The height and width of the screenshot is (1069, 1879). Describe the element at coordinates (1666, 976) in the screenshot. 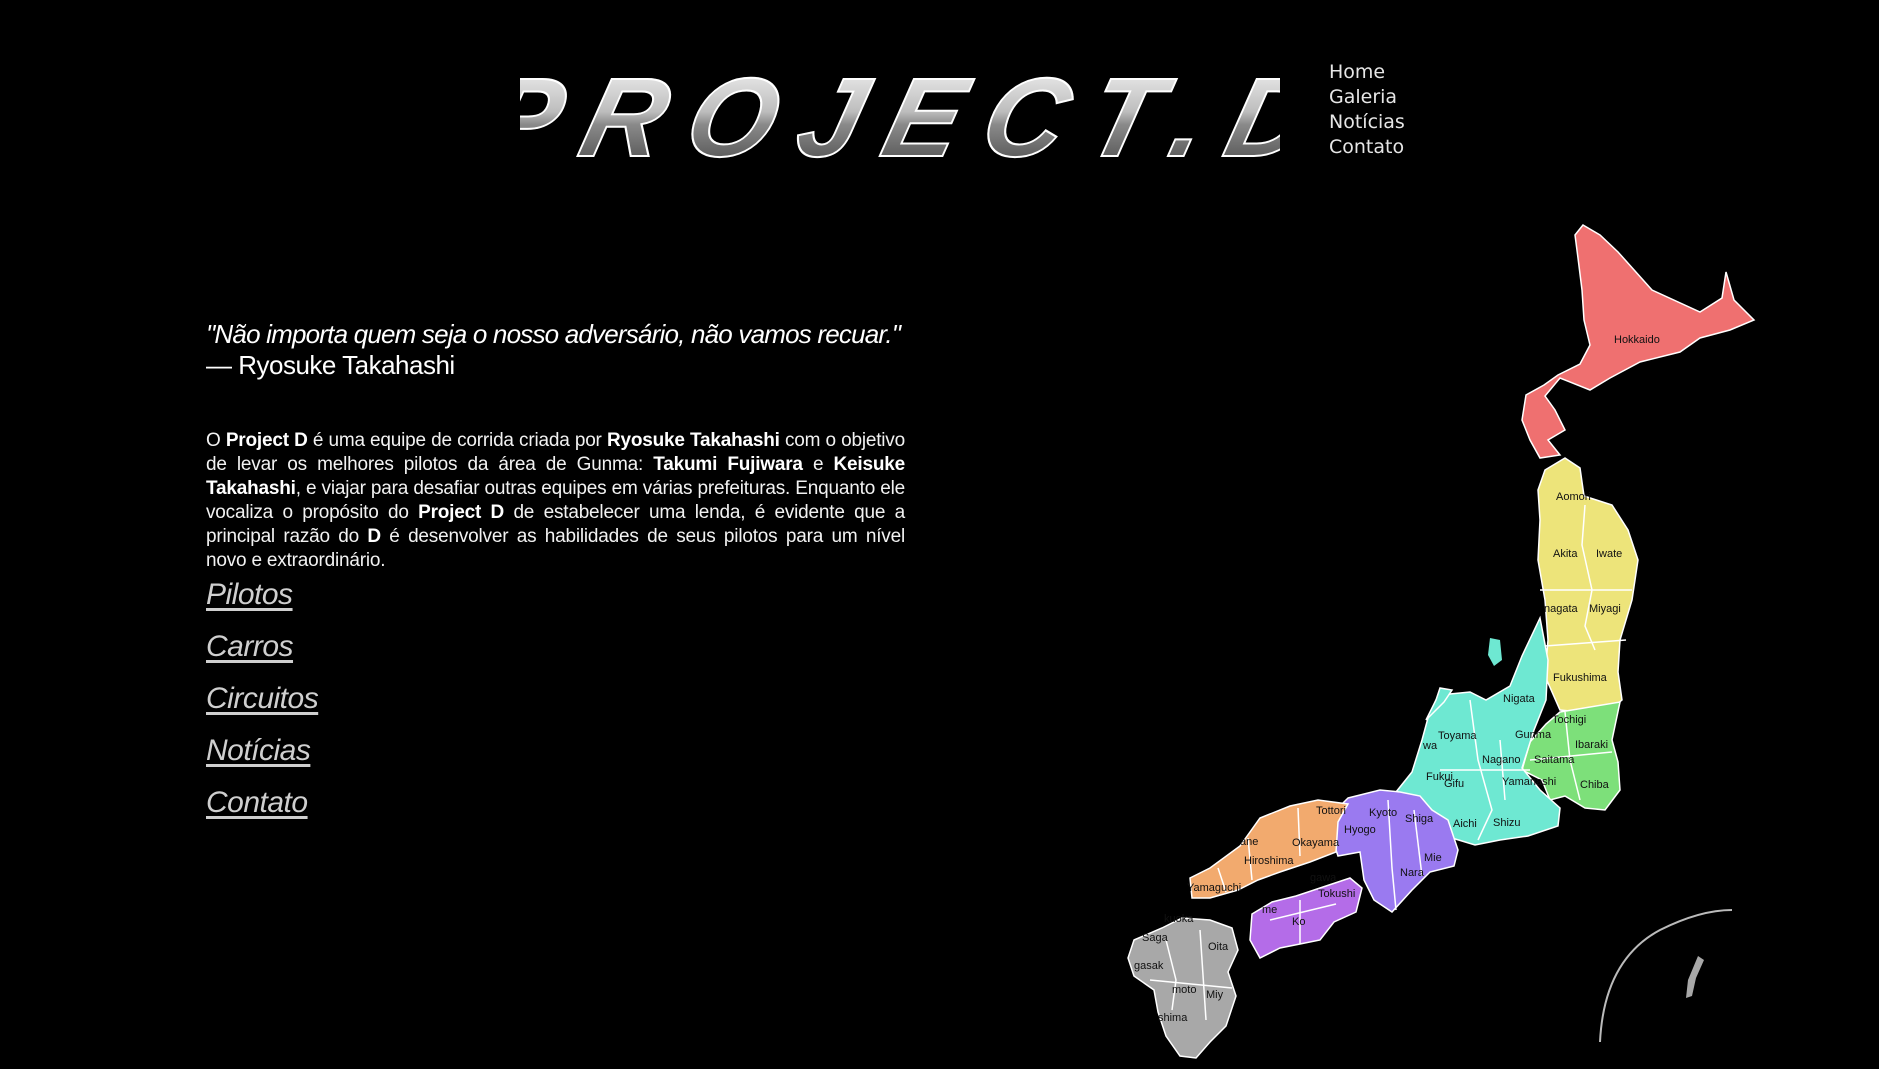

I see `okinawa-inset-frame` at that location.